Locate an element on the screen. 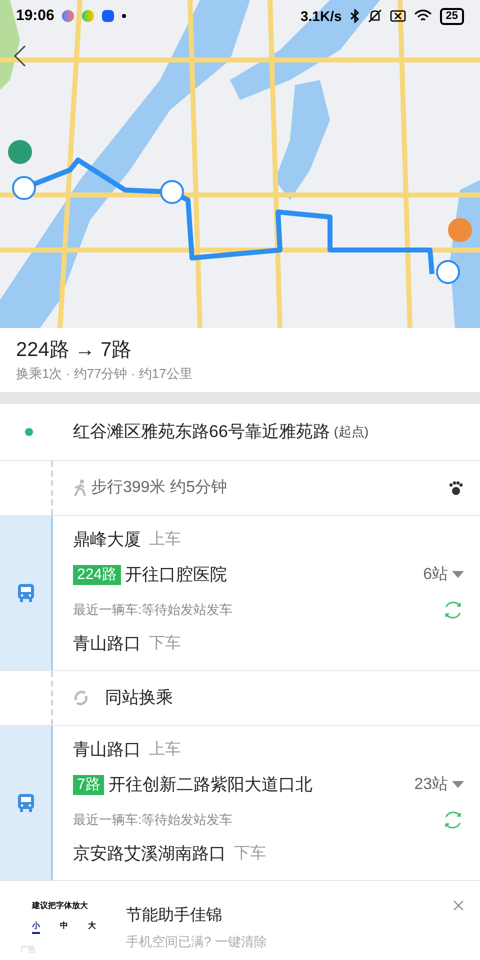  back-icon is located at coordinates (20, 56).